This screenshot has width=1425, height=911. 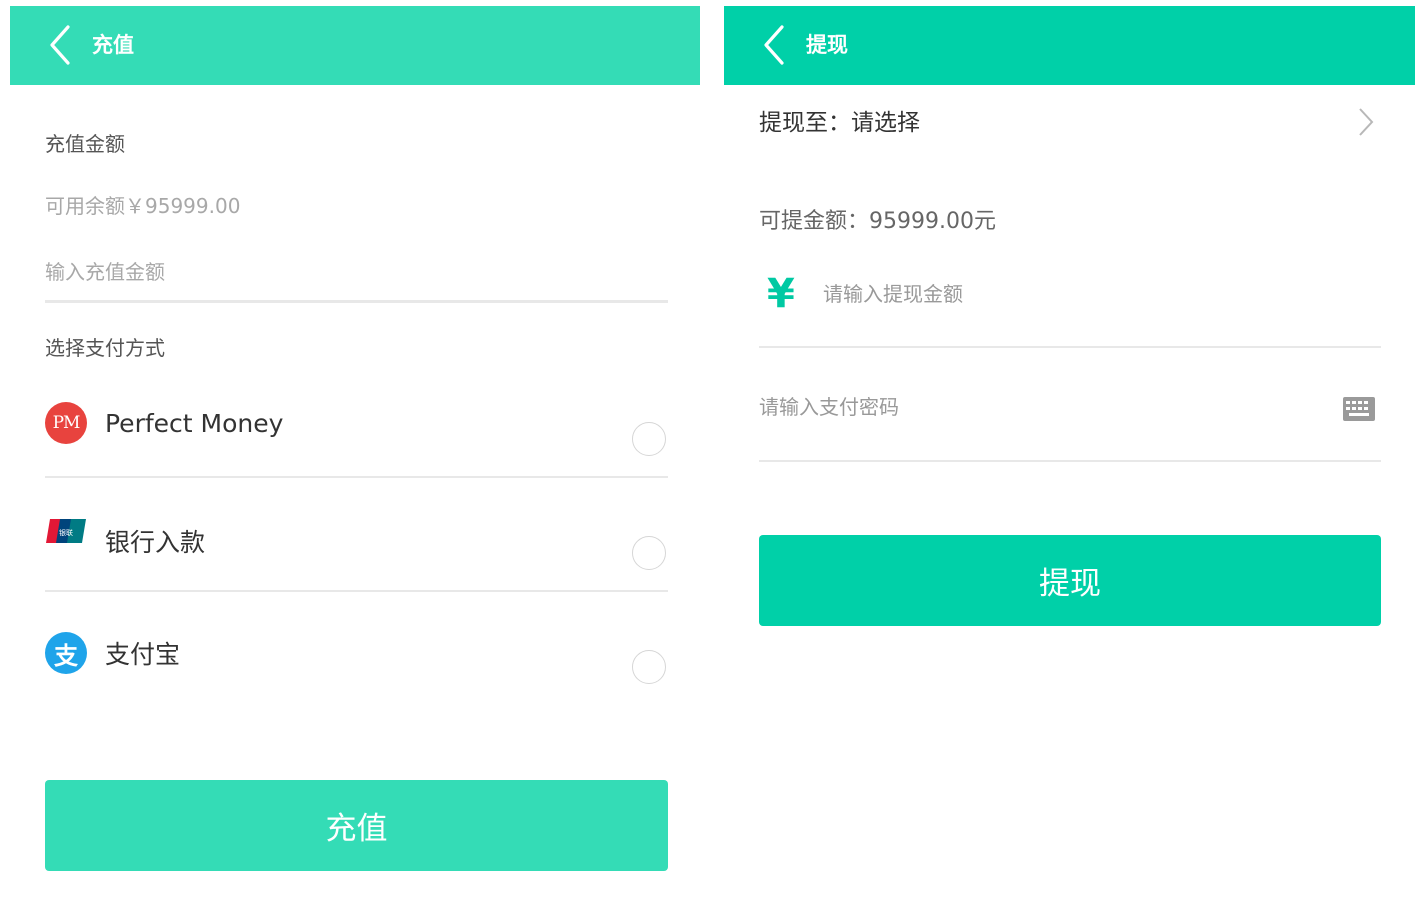 What do you see at coordinates (113, 45) in the screenshot?
I see `page-title: 充值` at bounding box center [113, 45].